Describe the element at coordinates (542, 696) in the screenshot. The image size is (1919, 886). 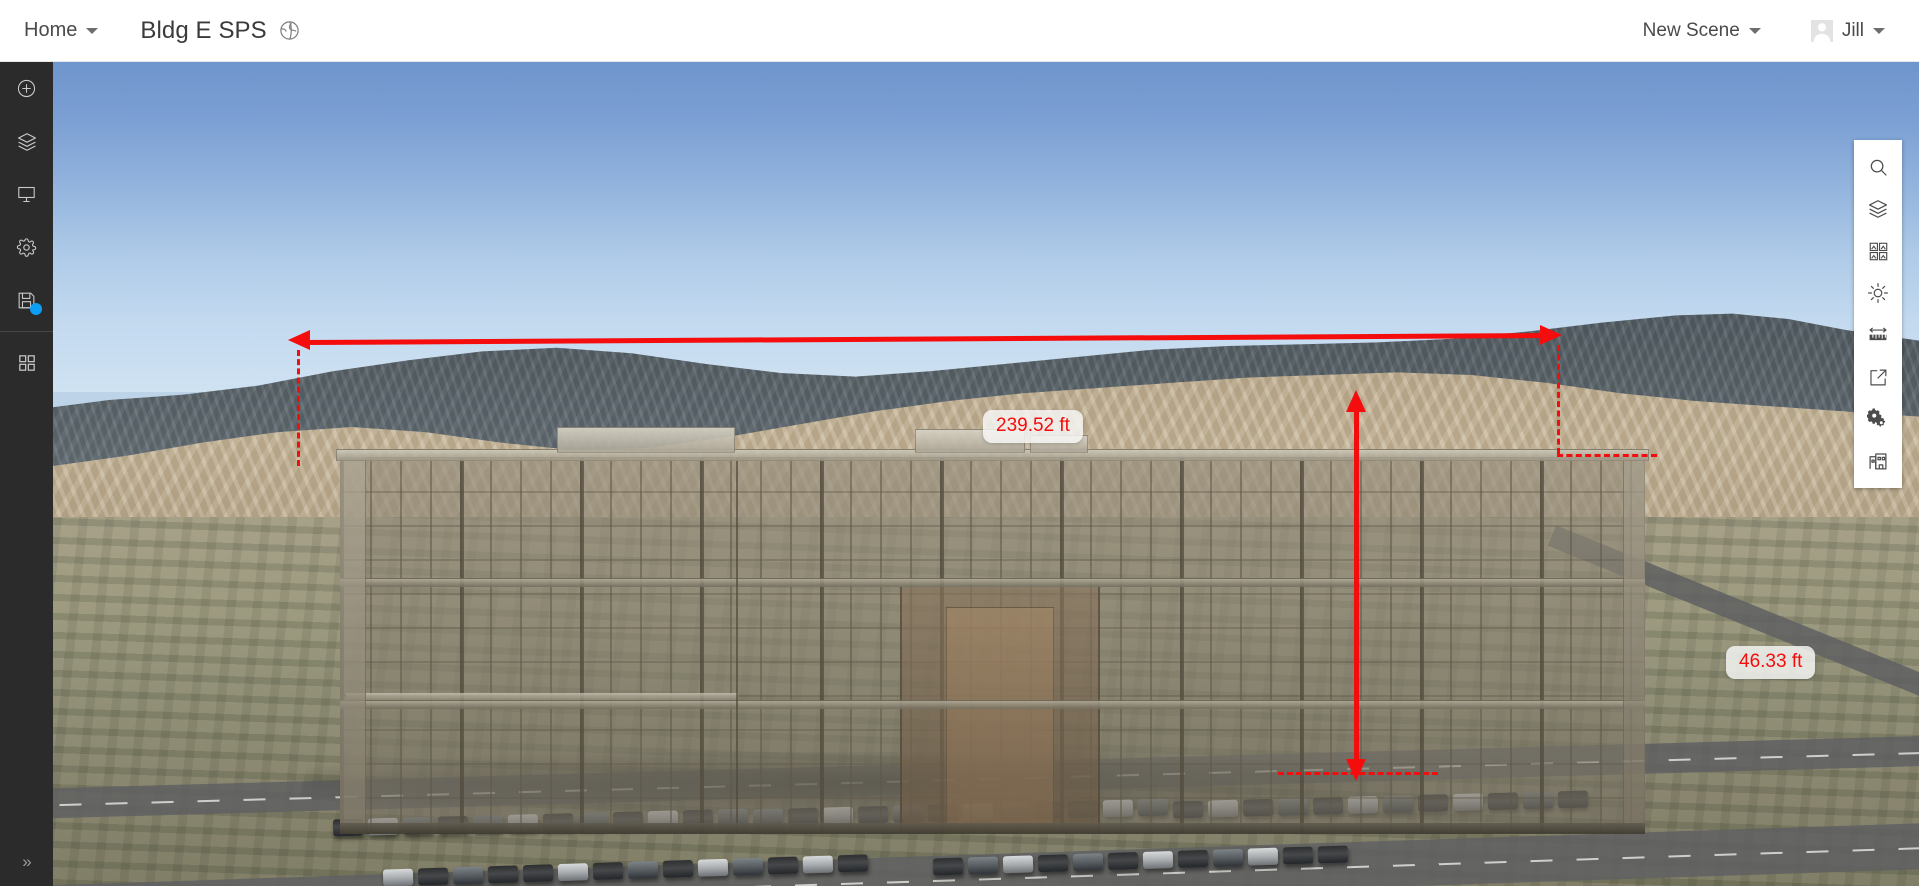
I see `building-canopy` at that location.